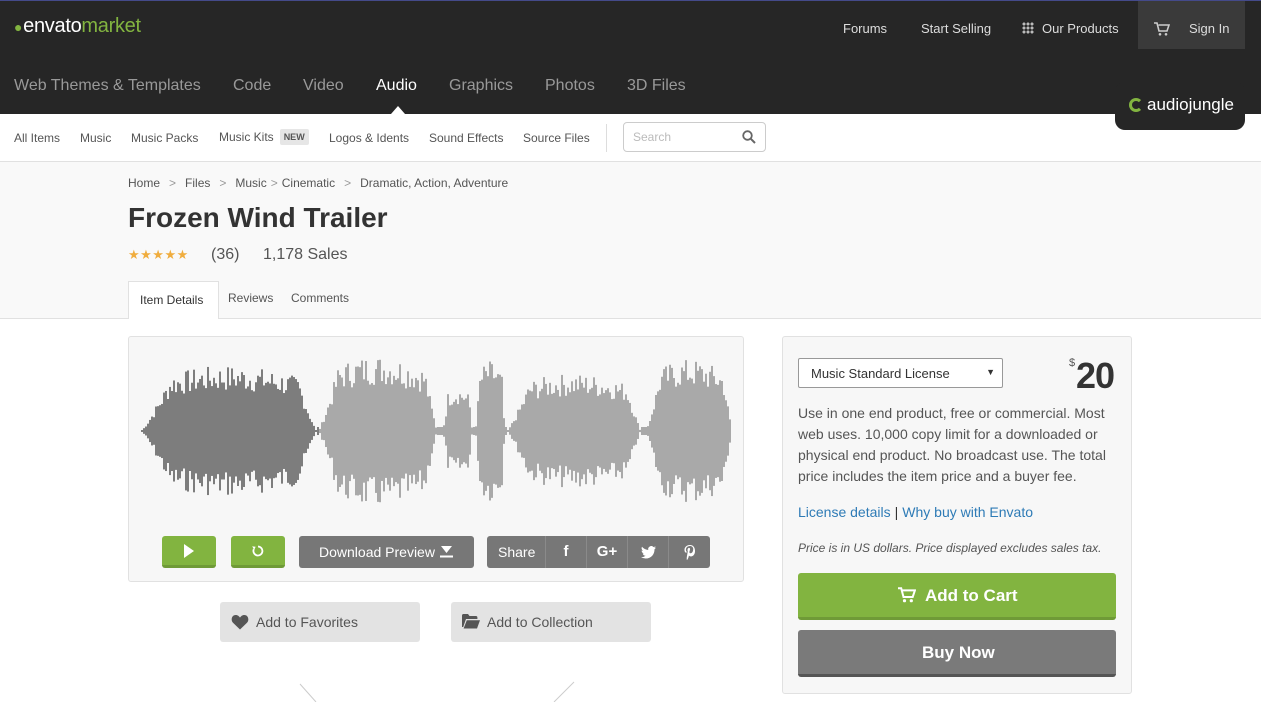 This screenshot has height=702, width=1261. Describe the element at coordinates (749, 137) in the screenshot. I see `search-icon` at that location.